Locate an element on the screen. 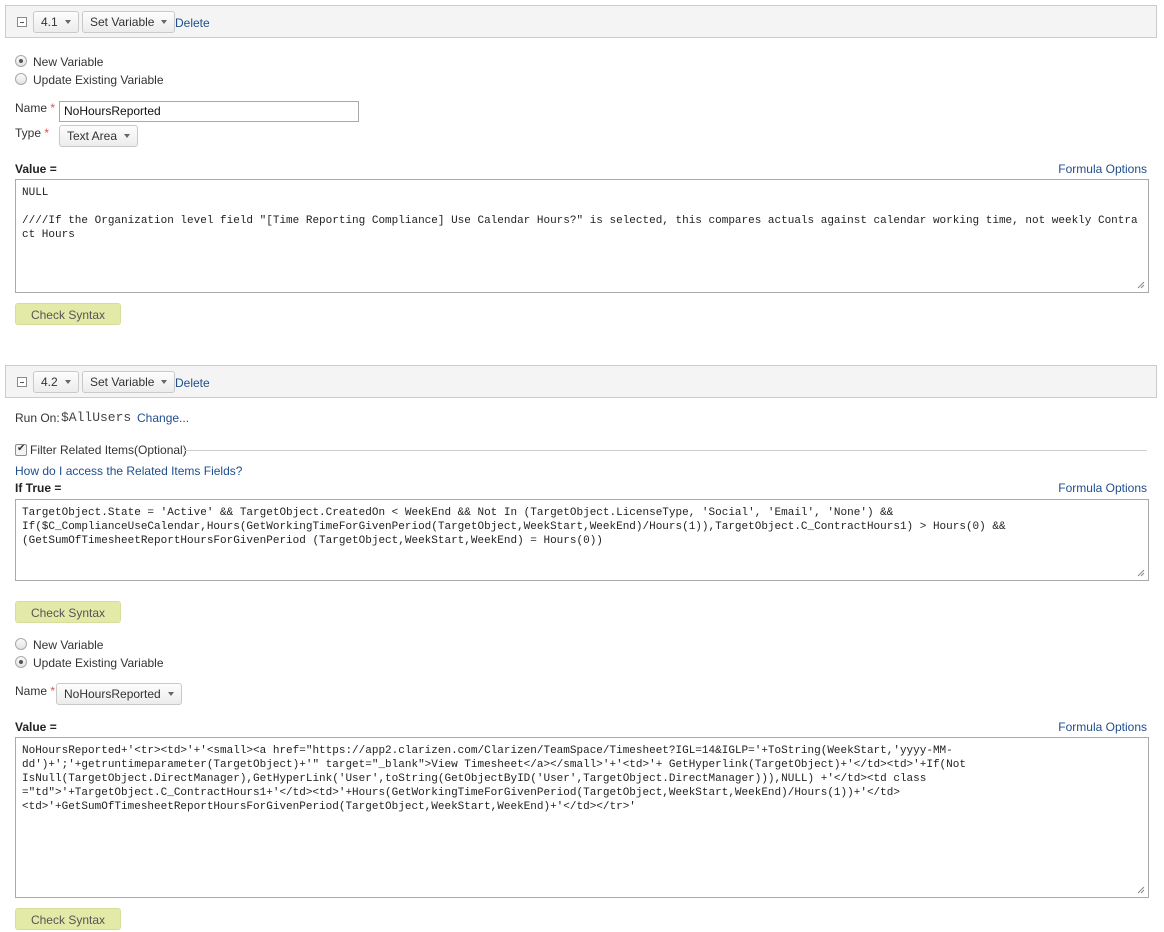 Image resolution: width=1164 pixels, height=932 pixels. type-label-text: Type is located at coordinates (28, 133).